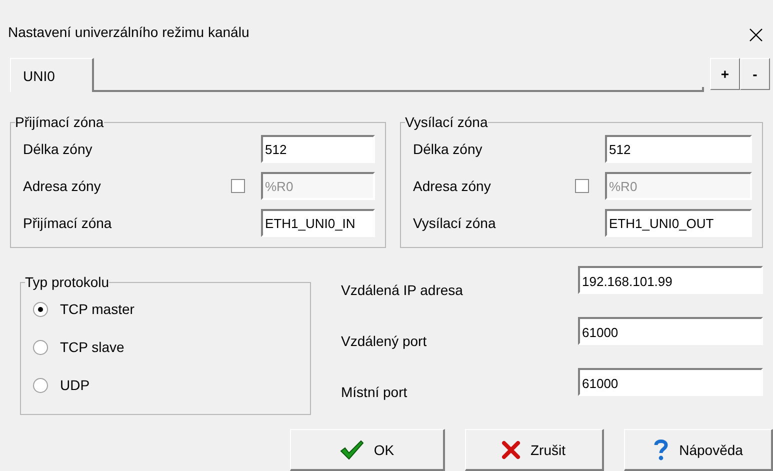 The width and height of the screenshot is (773, 471). I want to click on radio-label: TCP master, so click(97, 309).